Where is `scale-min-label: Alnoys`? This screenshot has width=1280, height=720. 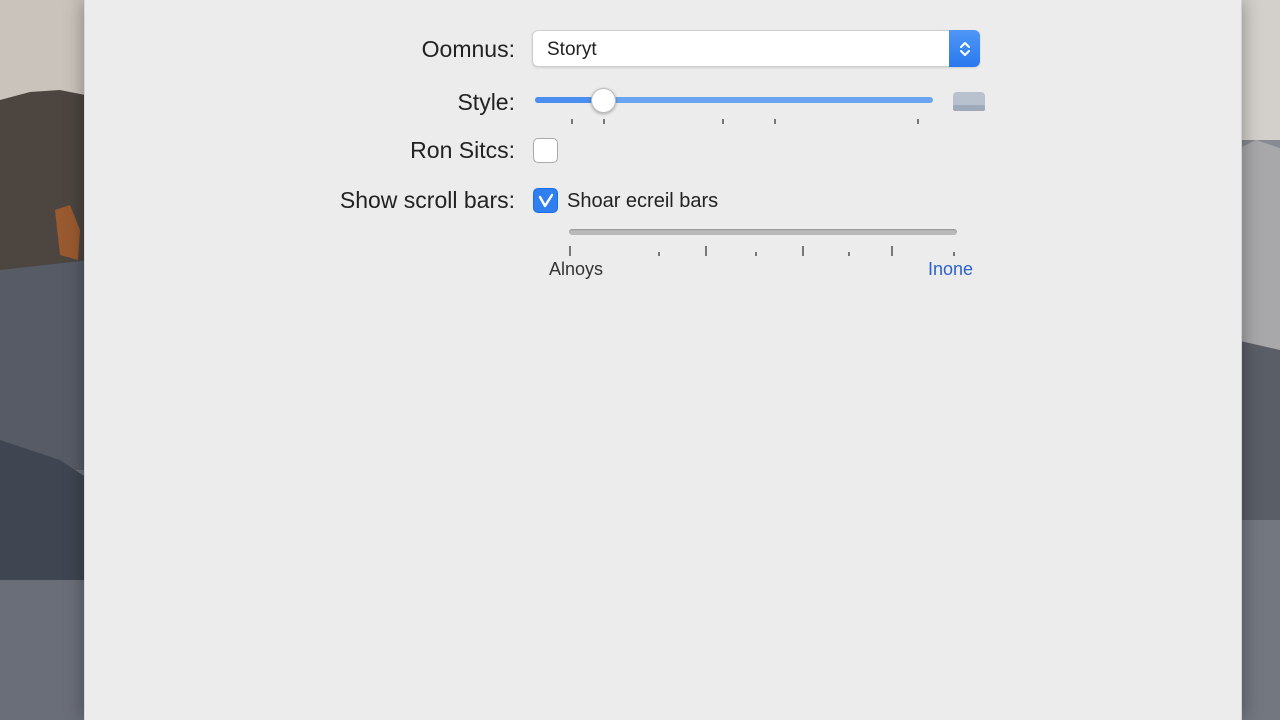 scale-min-label: Alnoys is located at coordinates (576, 269).